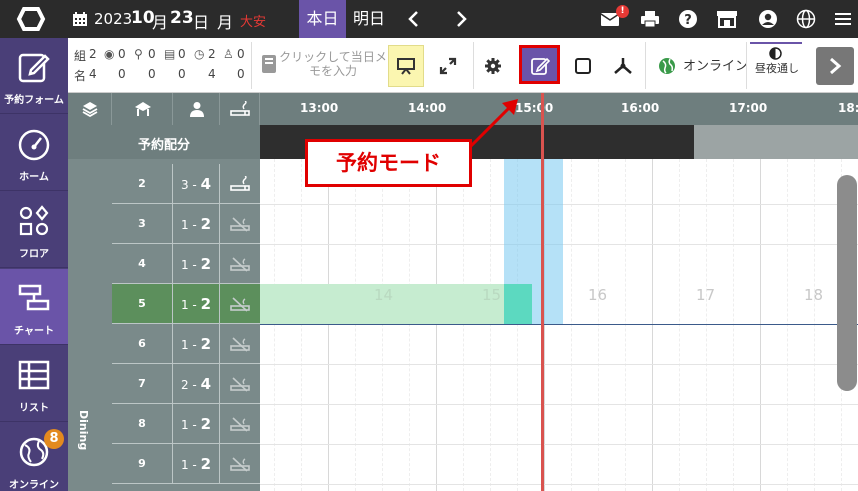 This screenshot has width=858, height=491. Describe the element at coordinates (622, 11) in the screenshot. I see `mail-badge: !` at that location.